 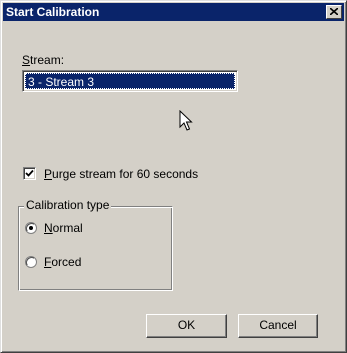 What do you see at coordinates (125, 174) in the screenshot?
I see `purge-label-text: urge stream for 60 seconds` at bounding box center [125, 174].